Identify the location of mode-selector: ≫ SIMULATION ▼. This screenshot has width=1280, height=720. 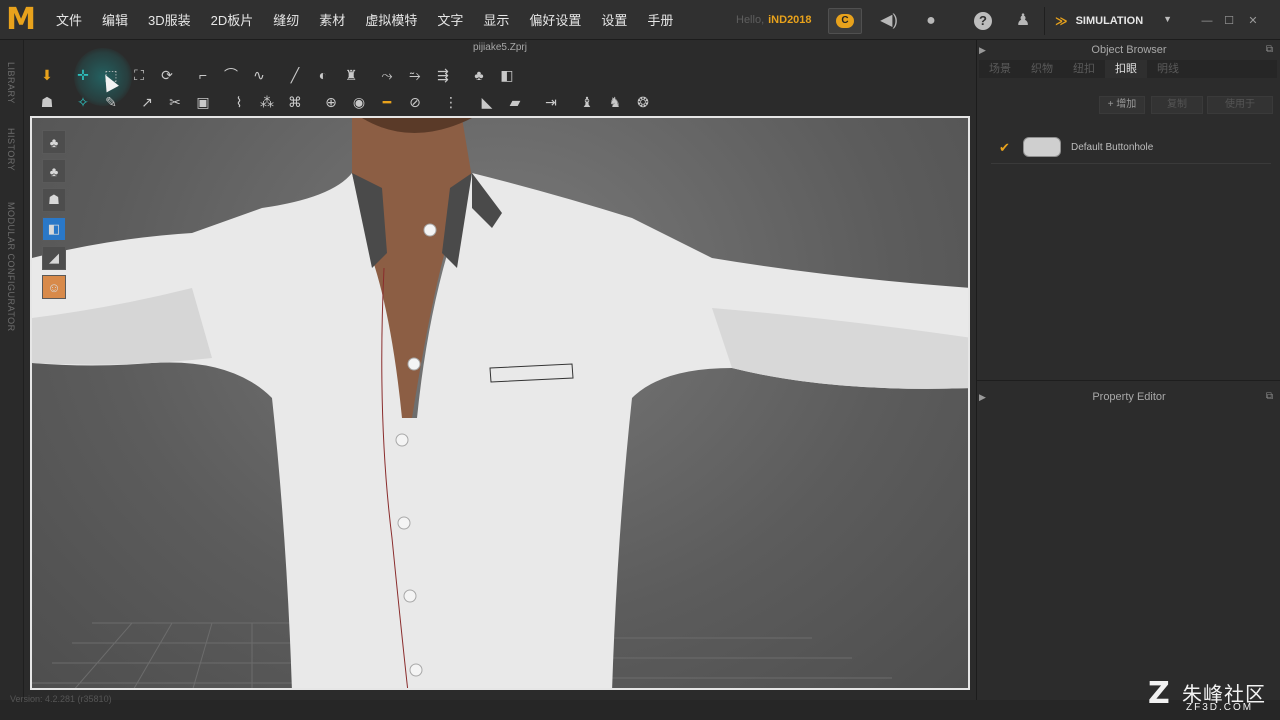
(1112, 21).